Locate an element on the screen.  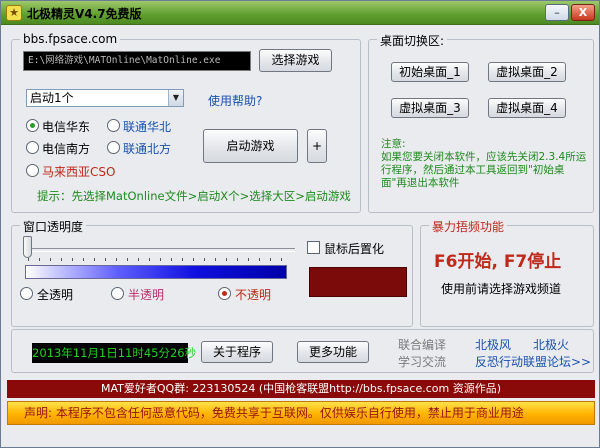
hotkey-text: F6开始, F7停止 is located at coordinates (498, 262).